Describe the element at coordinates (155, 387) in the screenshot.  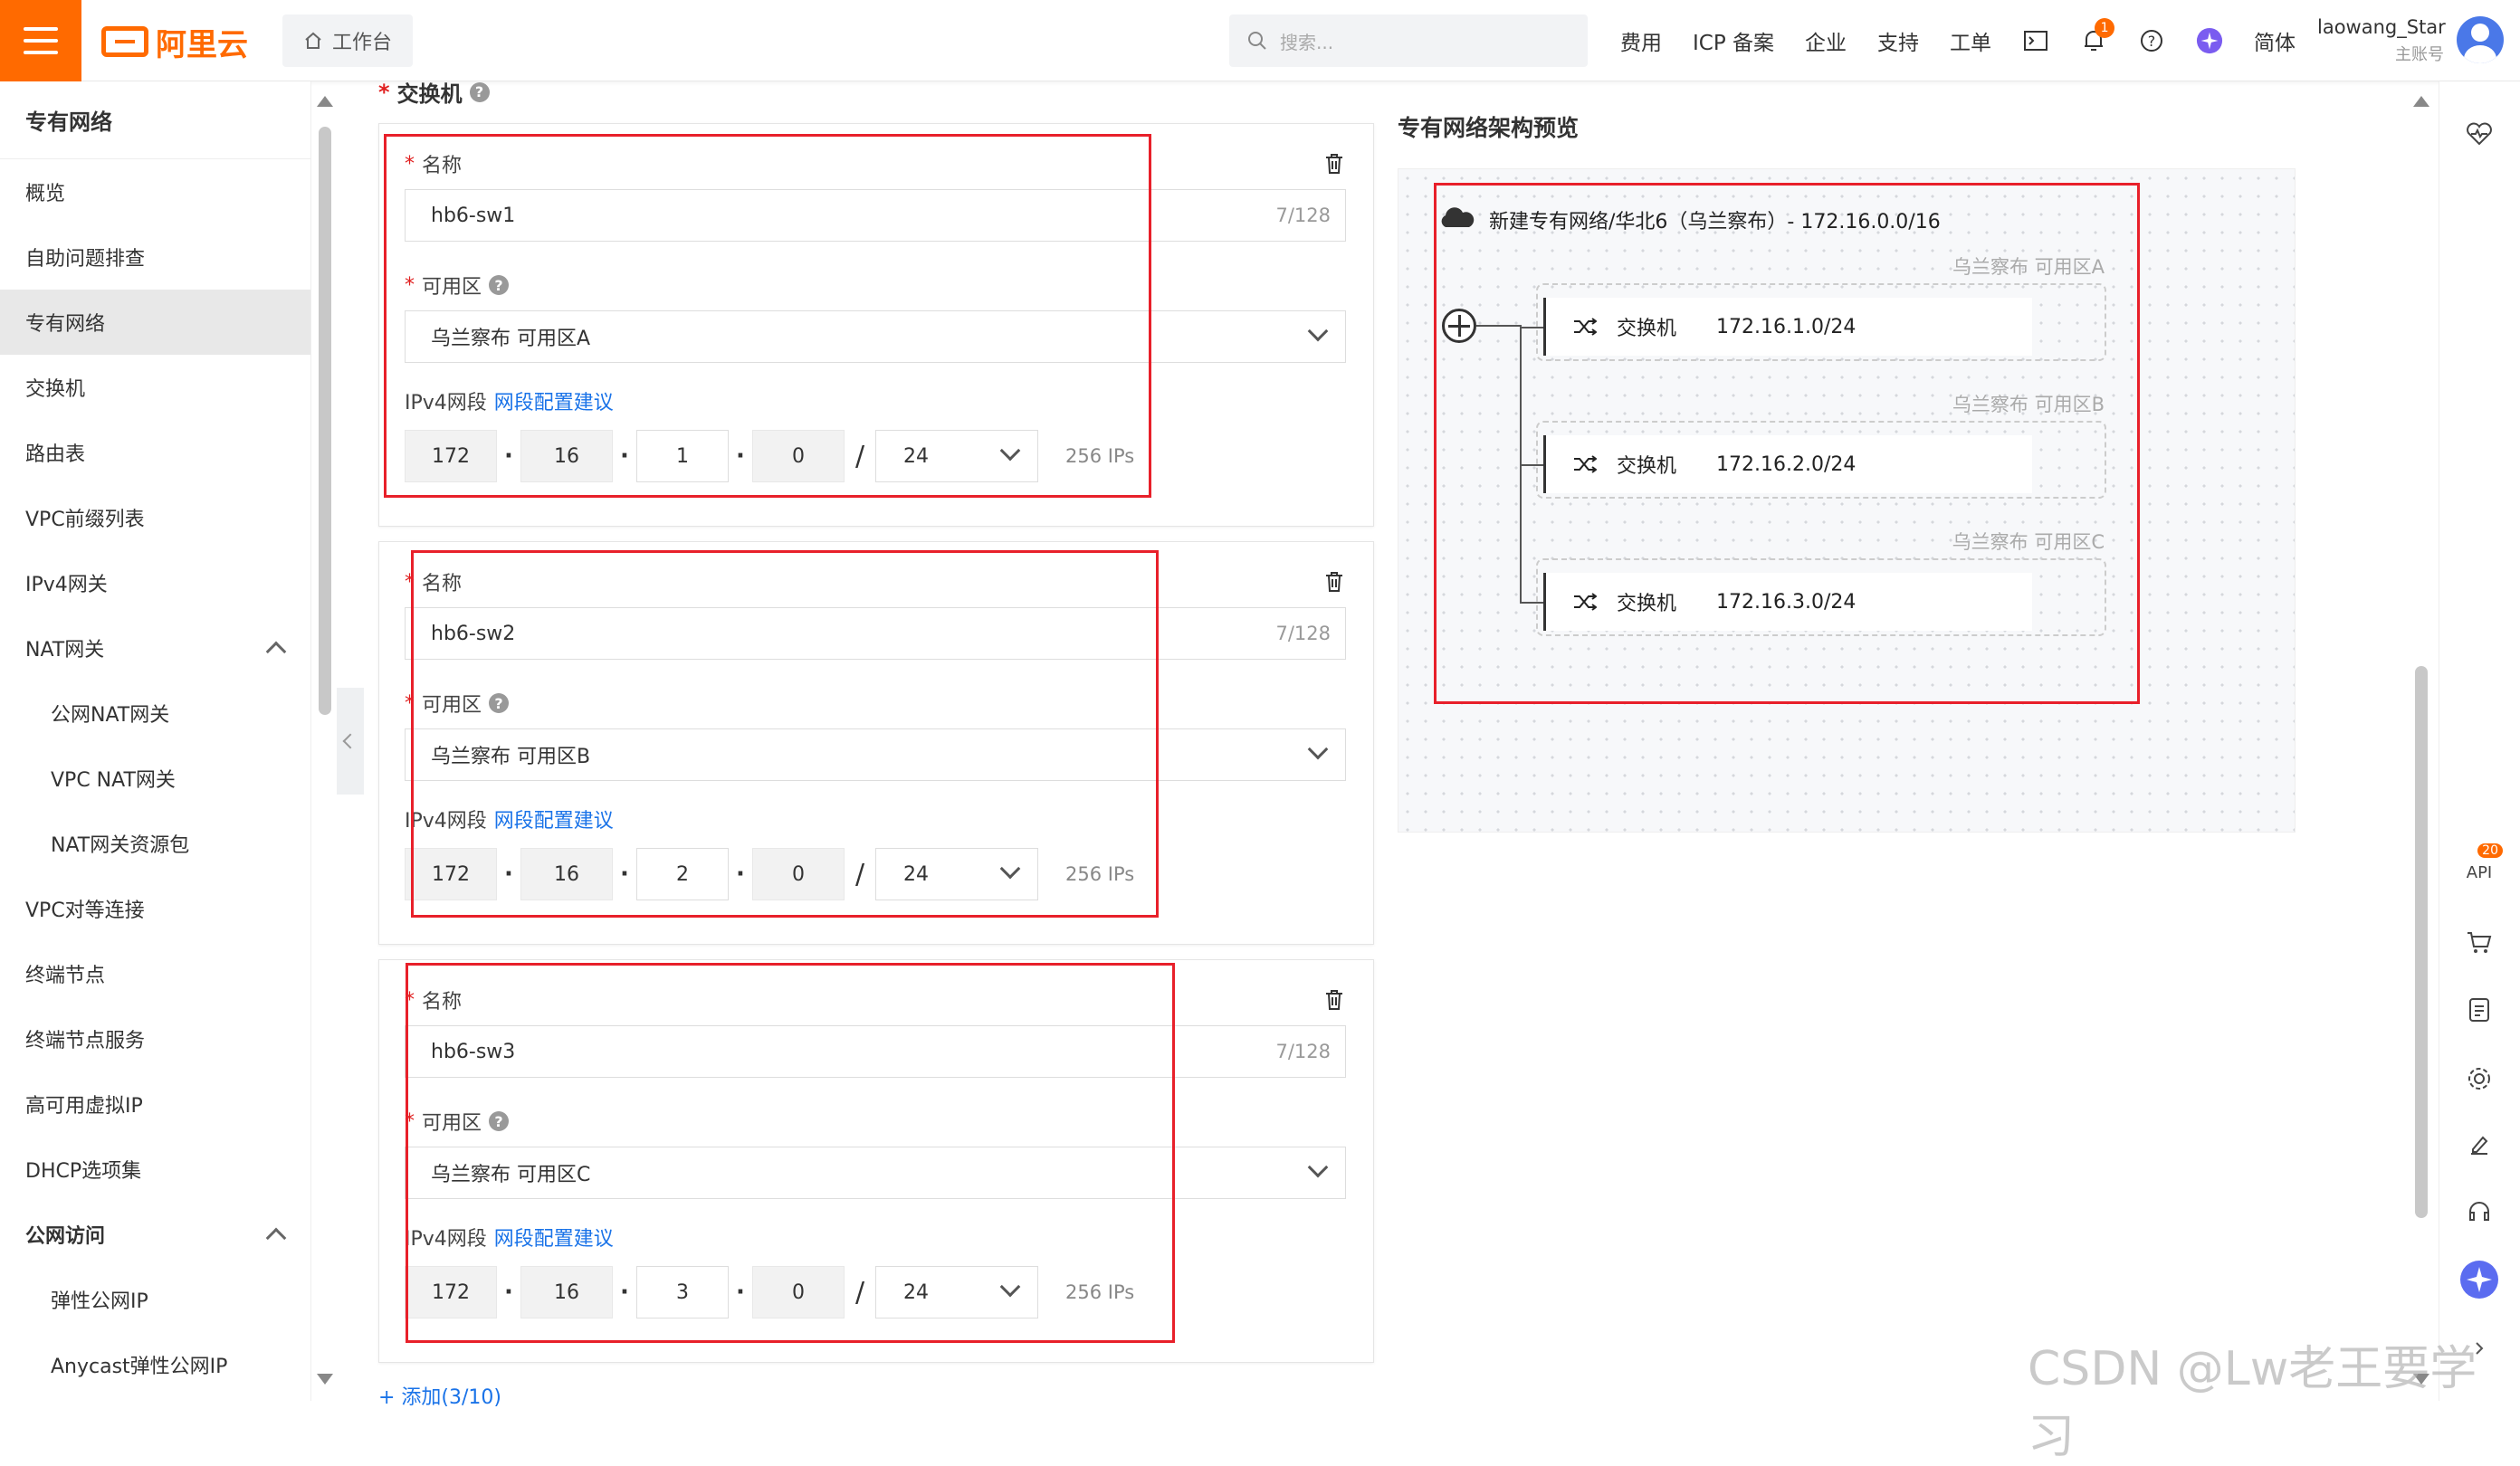
I see `sidebar-item-vswitch: 交换机` at that location.